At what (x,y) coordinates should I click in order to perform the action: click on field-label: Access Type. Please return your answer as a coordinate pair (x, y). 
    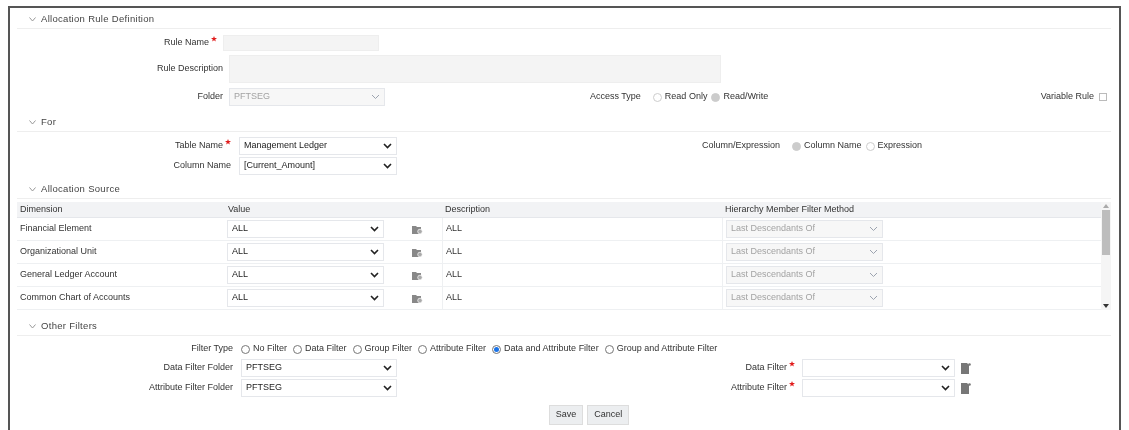
    Looking at the image, I should click on (615, 97).